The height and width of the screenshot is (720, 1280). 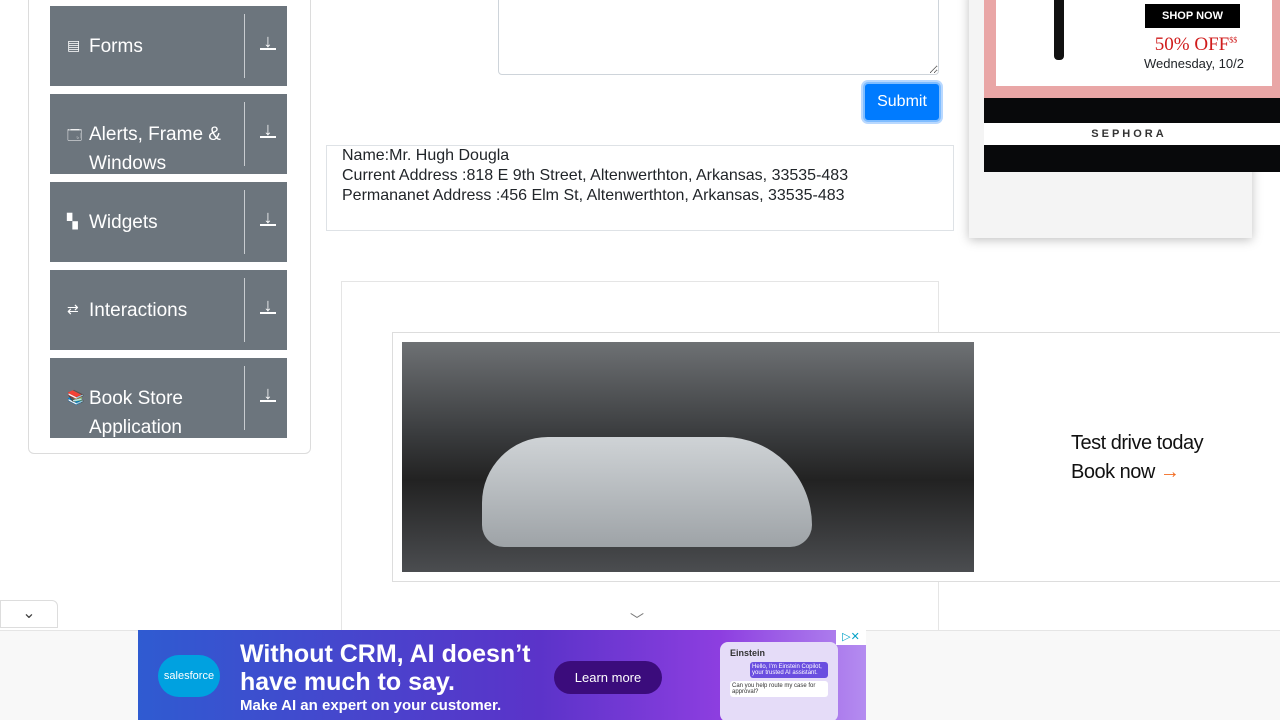 What do you see at coordinates (155, 149) in the screenshot?
I see `group-label: Alerts, Frame & Windows` at bounding box center [155, 149].